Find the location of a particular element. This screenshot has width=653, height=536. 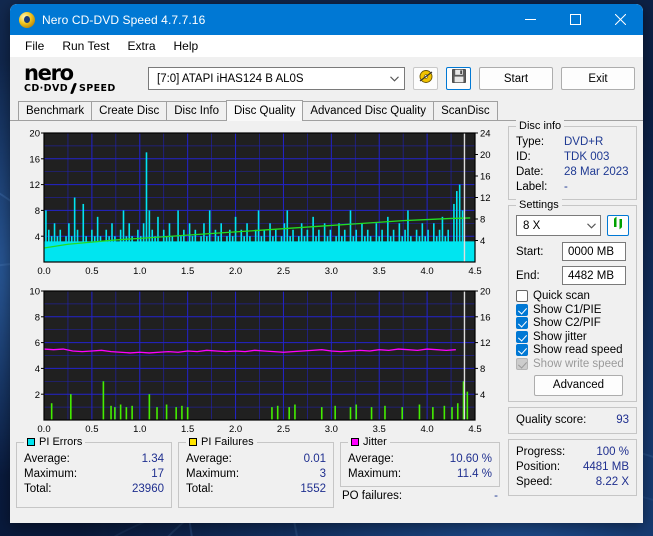

progress-label: Progress: is located at coordinates (541, 451).